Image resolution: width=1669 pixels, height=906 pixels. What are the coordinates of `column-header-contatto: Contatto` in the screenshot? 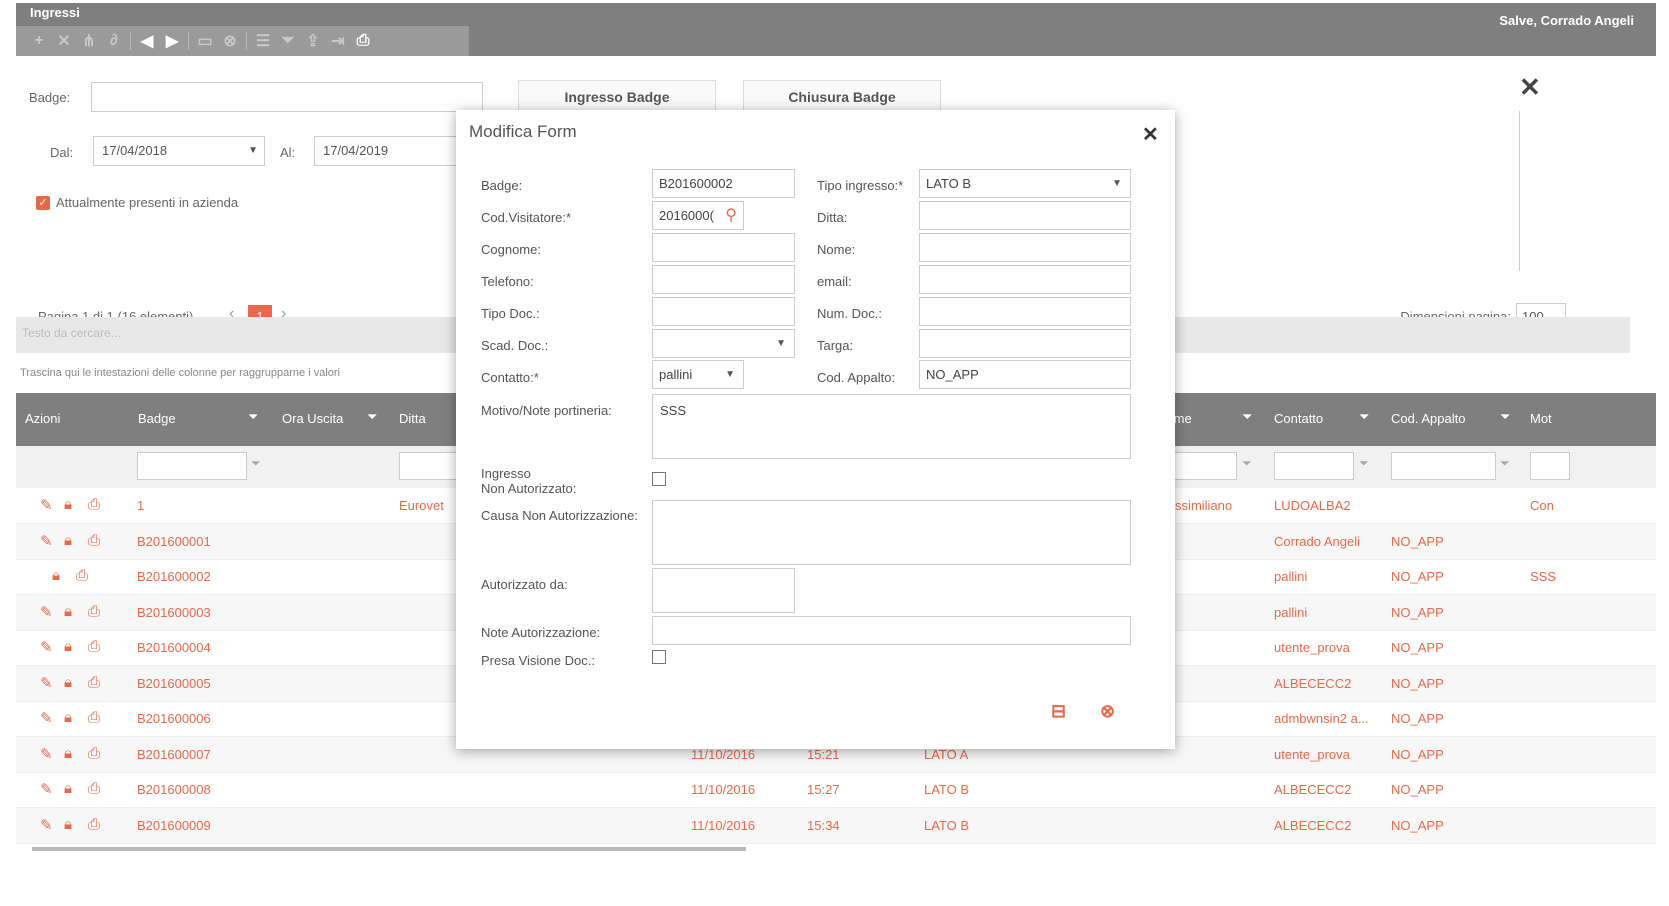 It's located at (1298, 418).